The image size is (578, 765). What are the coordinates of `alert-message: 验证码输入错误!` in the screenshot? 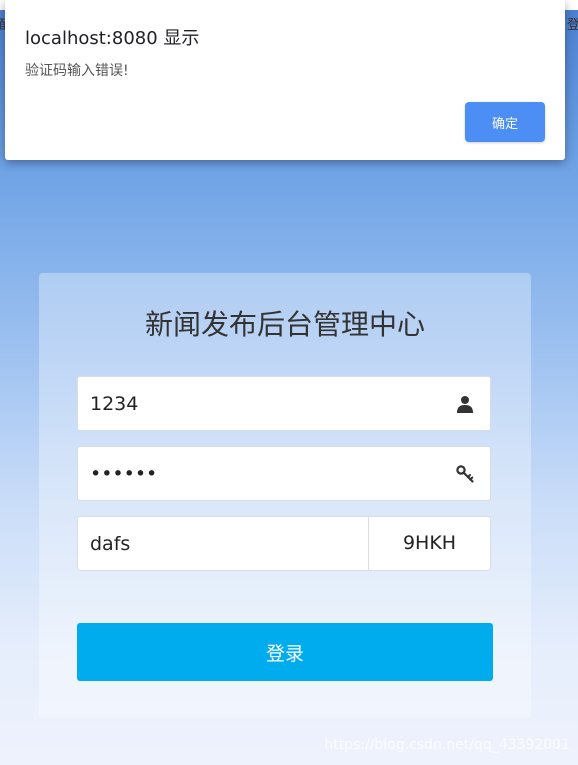 It's located at (77, 71).